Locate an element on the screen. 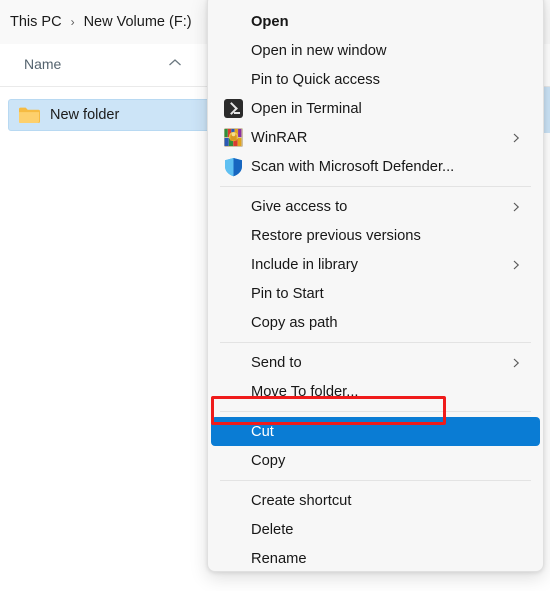 This screenshot has height=591, width=550. menu-item-rename: Rename is located at coordinates (375, 557).